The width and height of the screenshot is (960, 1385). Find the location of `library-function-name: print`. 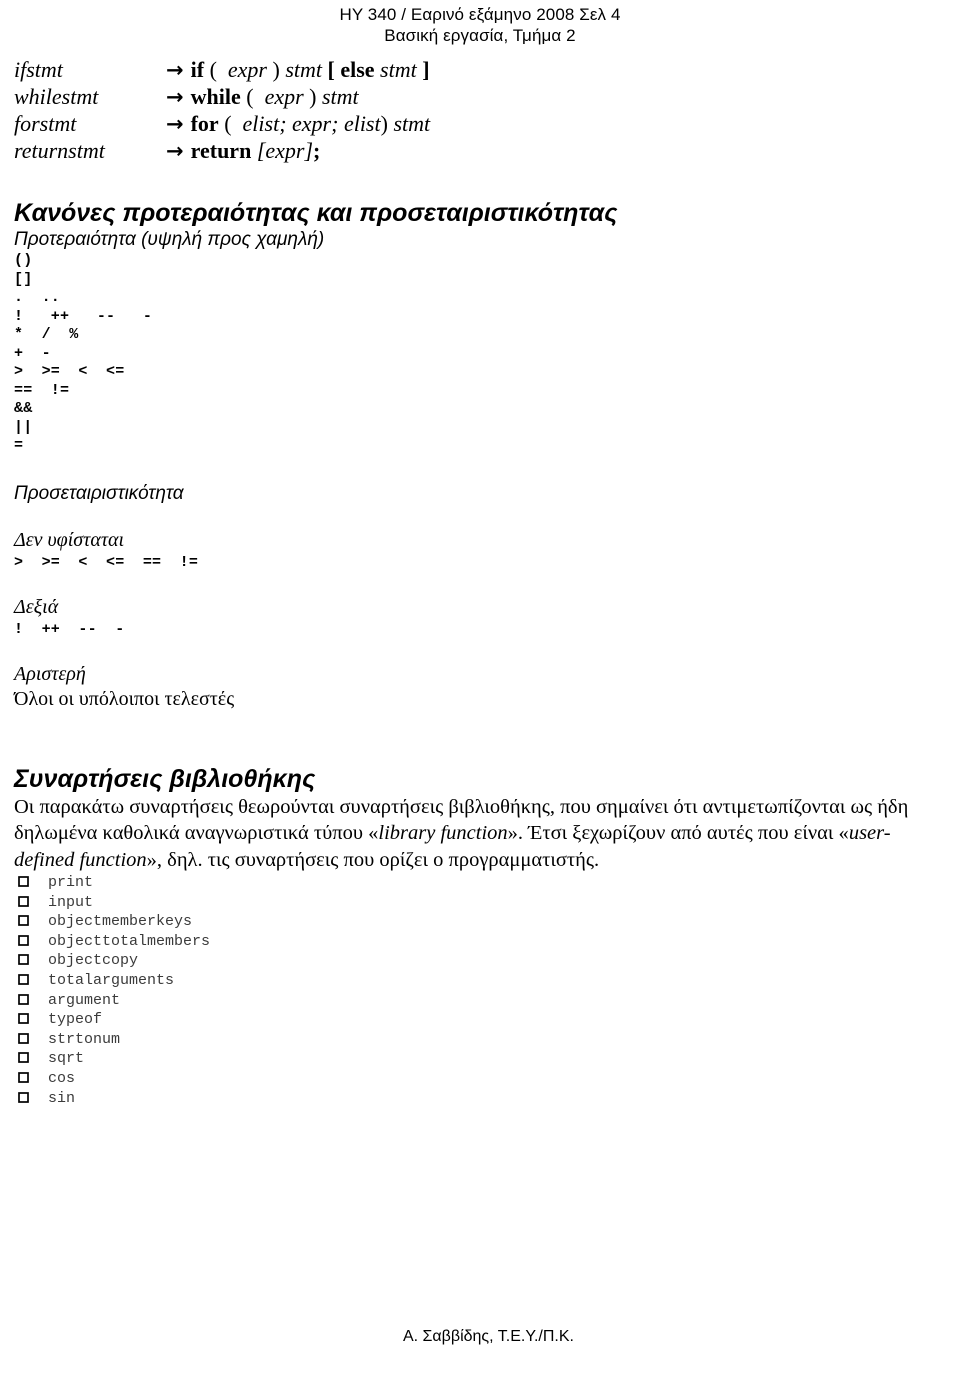

library-function-name: print is located at coordinates (71, 882).